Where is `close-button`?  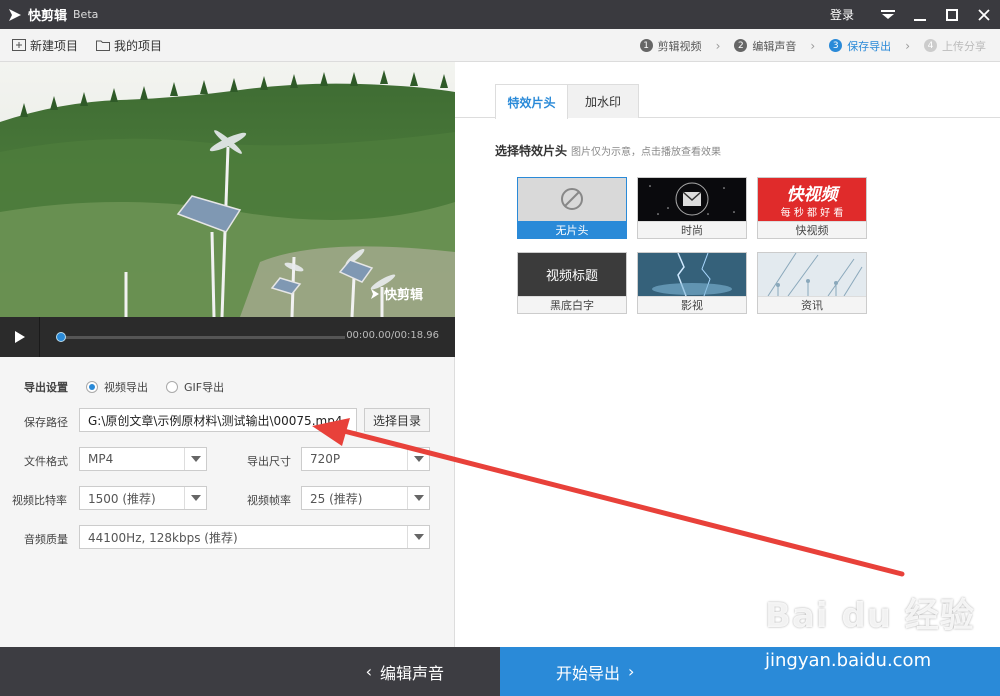
close-button is located at coordinates (984, 14).